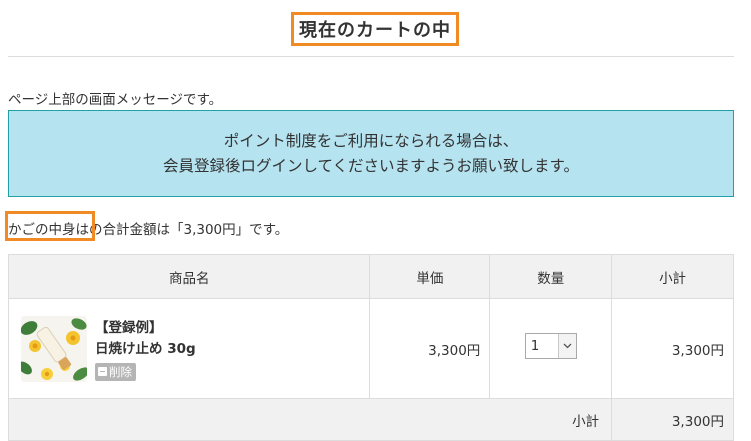 Image resolution: width=751 pixels, height=441 pixels. I want to click on subtotal-row: 小計 3,300円, so click(370, 419).